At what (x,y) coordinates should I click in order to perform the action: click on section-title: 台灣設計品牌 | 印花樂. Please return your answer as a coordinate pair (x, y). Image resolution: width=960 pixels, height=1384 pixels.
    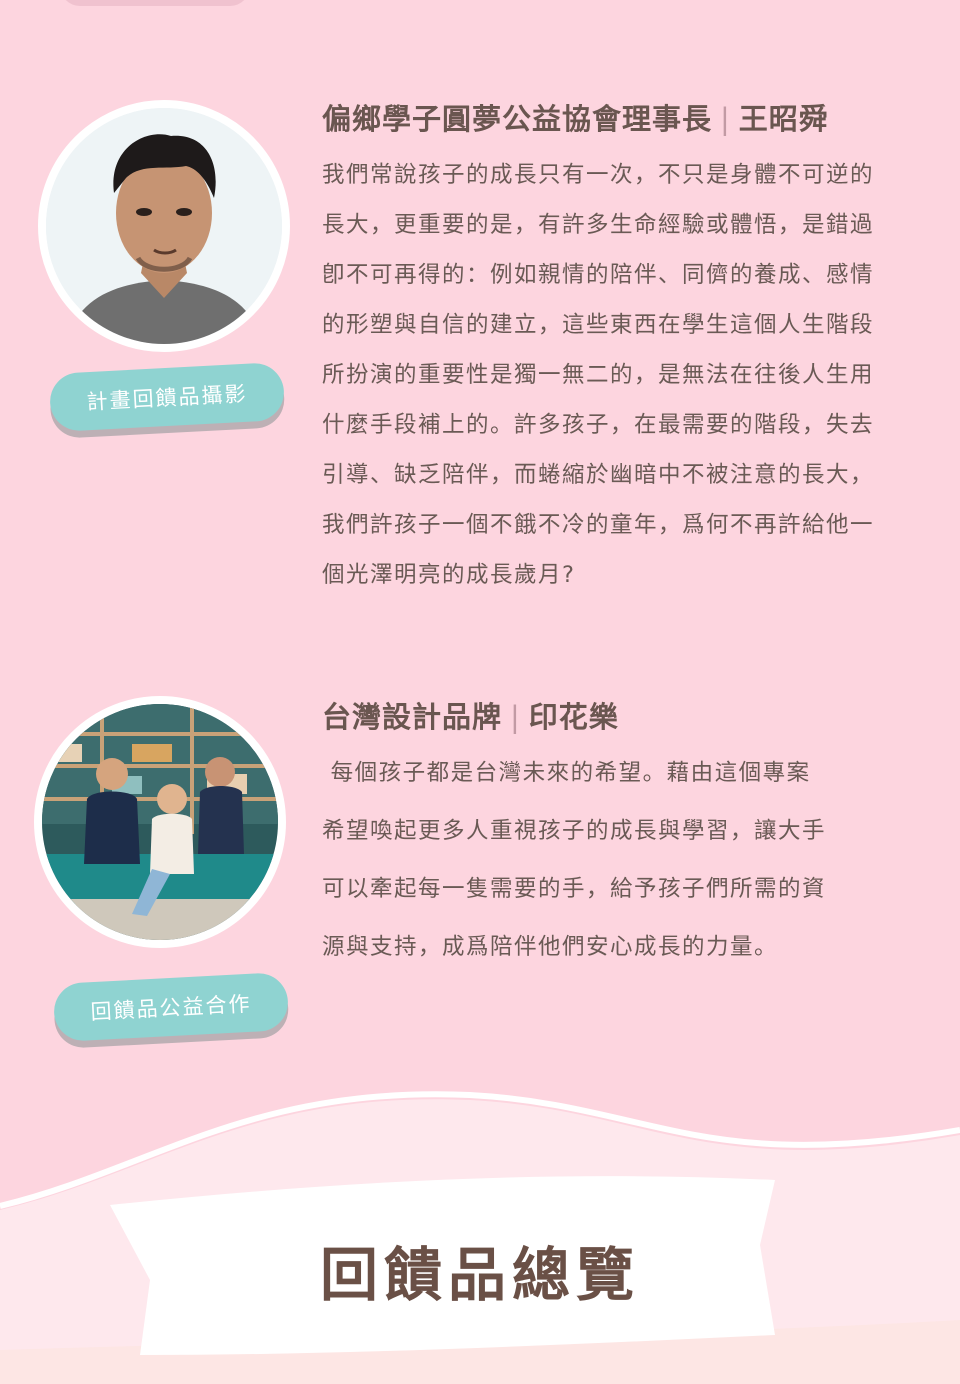
    Looking at the image, I should click on (470, 715).